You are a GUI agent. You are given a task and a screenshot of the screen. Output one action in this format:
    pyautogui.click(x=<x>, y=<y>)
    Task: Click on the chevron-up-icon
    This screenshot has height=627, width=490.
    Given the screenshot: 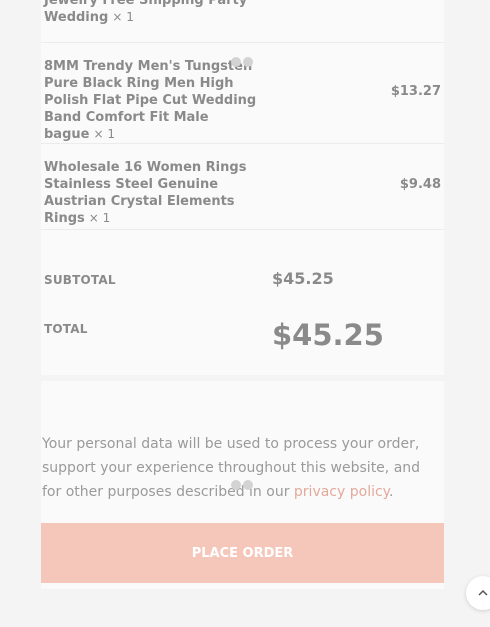 What is the action you would take?
    pyautogui.click(x=483, y=592)
    